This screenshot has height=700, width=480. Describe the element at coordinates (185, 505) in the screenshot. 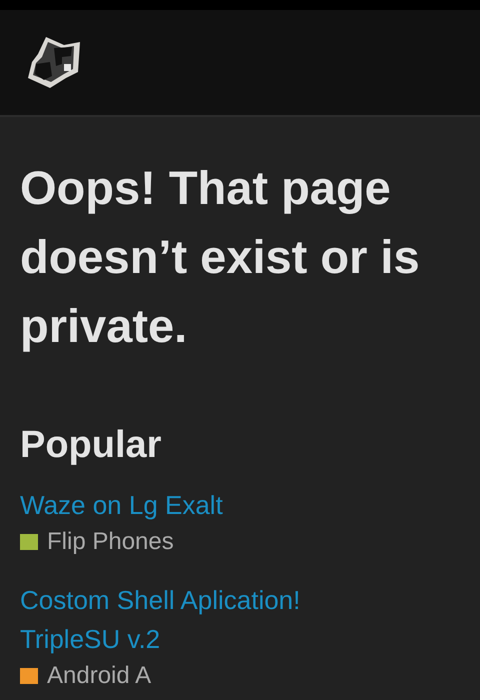

I see `post-link: Waze on Lg Exalt` at that location.